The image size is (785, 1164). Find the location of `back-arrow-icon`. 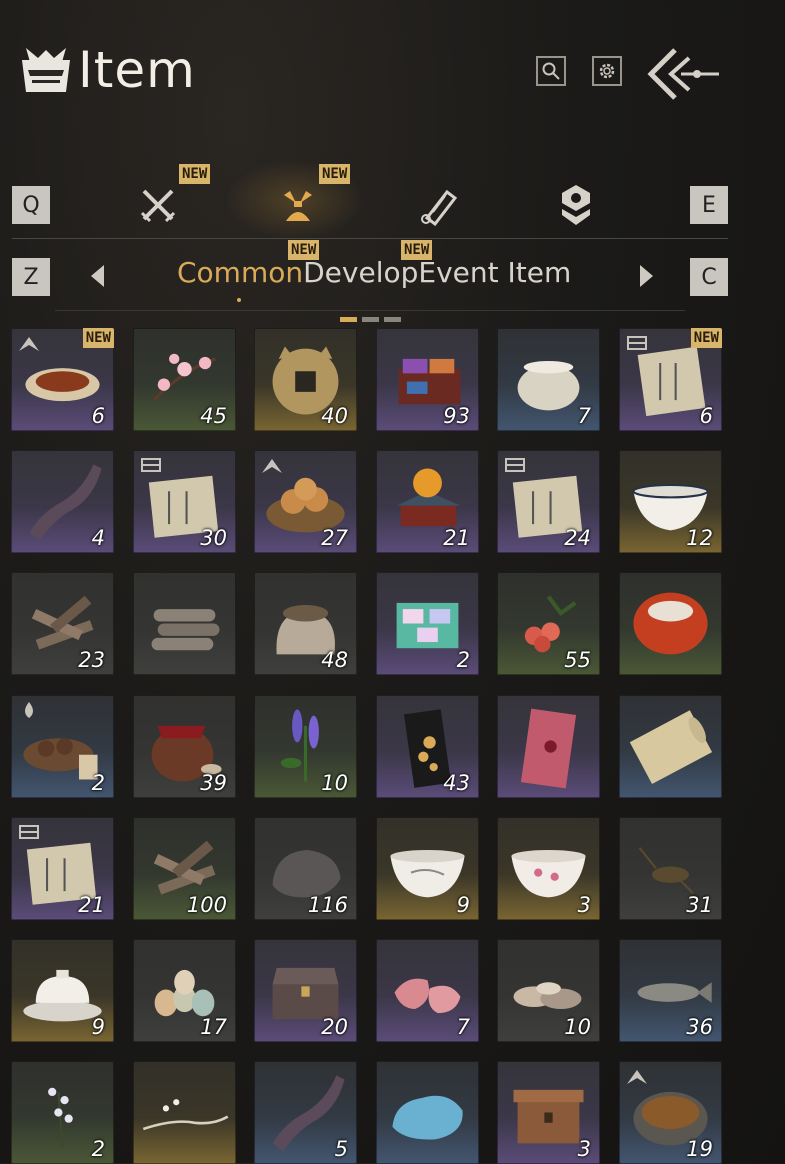

back-arrow-icon is located at coordinates (683, 74).